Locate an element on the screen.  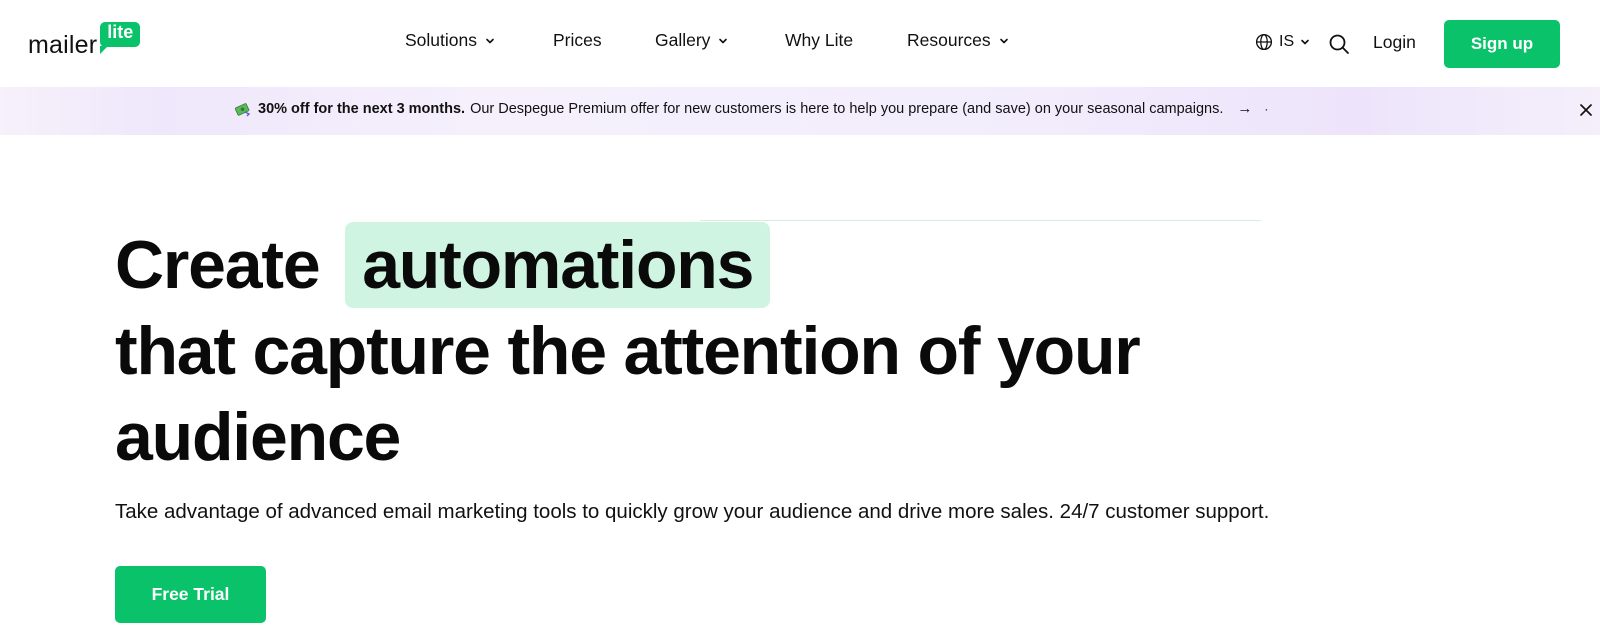
hero-title-highlight: automations is located at coordinates (558, 265).